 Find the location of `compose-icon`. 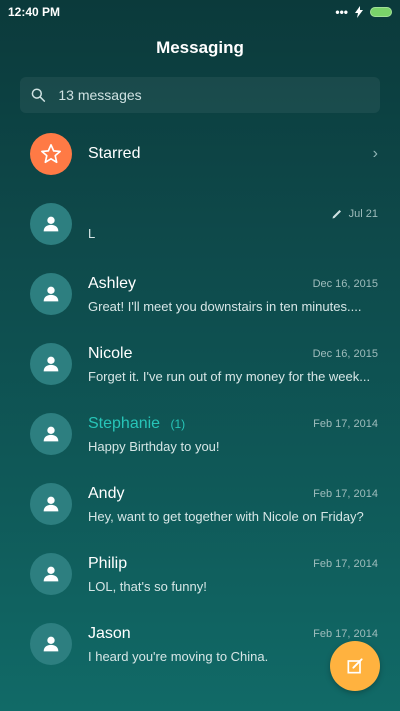

compose-icon is located at coordinates (355, 666).